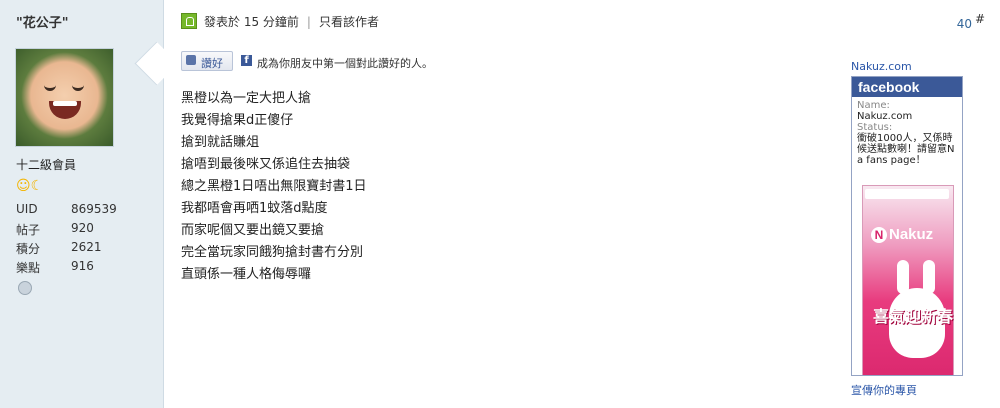 Image resolution: width=1000 pixels, height=408 pixels. Describe the element at coordinates (94, 211) in the screenshot. I see `stat-value: 869539` at that location.